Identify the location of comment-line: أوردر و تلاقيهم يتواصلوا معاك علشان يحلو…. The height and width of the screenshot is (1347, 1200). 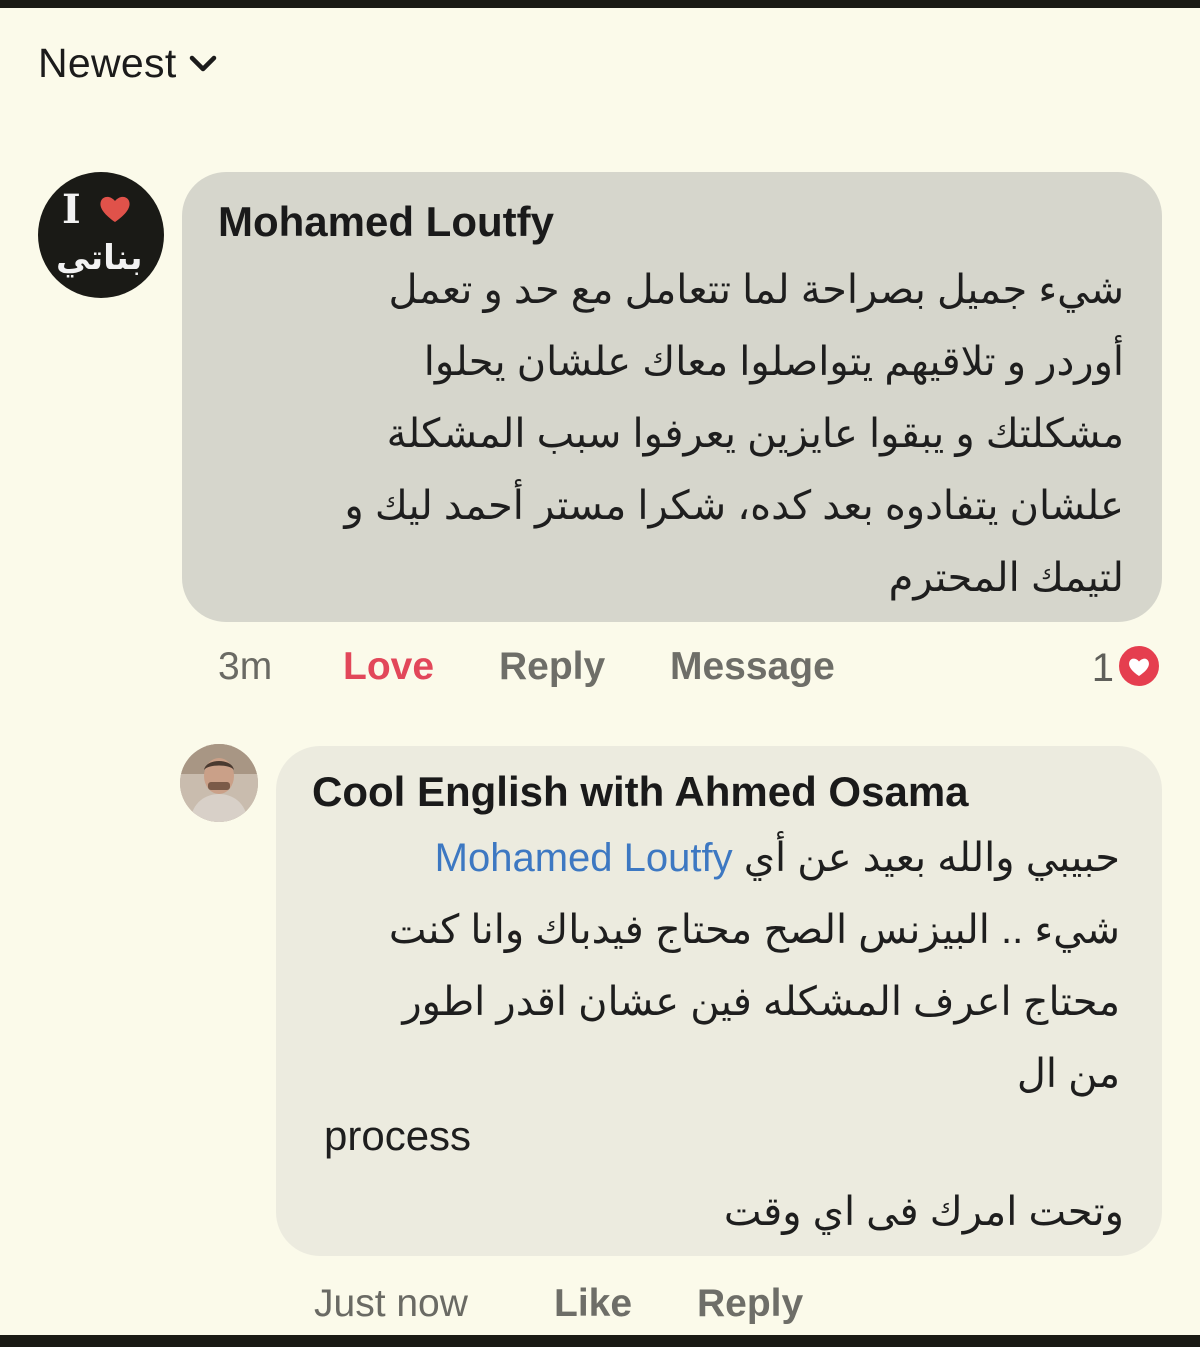
(773, 362).